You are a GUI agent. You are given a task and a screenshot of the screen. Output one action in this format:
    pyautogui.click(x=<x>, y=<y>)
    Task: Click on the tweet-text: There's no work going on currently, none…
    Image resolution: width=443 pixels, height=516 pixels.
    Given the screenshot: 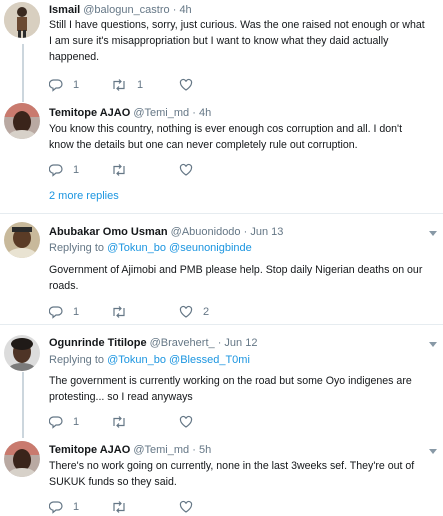 What is the action you would take?
    pyautogui.click(x=231, y=474)
    